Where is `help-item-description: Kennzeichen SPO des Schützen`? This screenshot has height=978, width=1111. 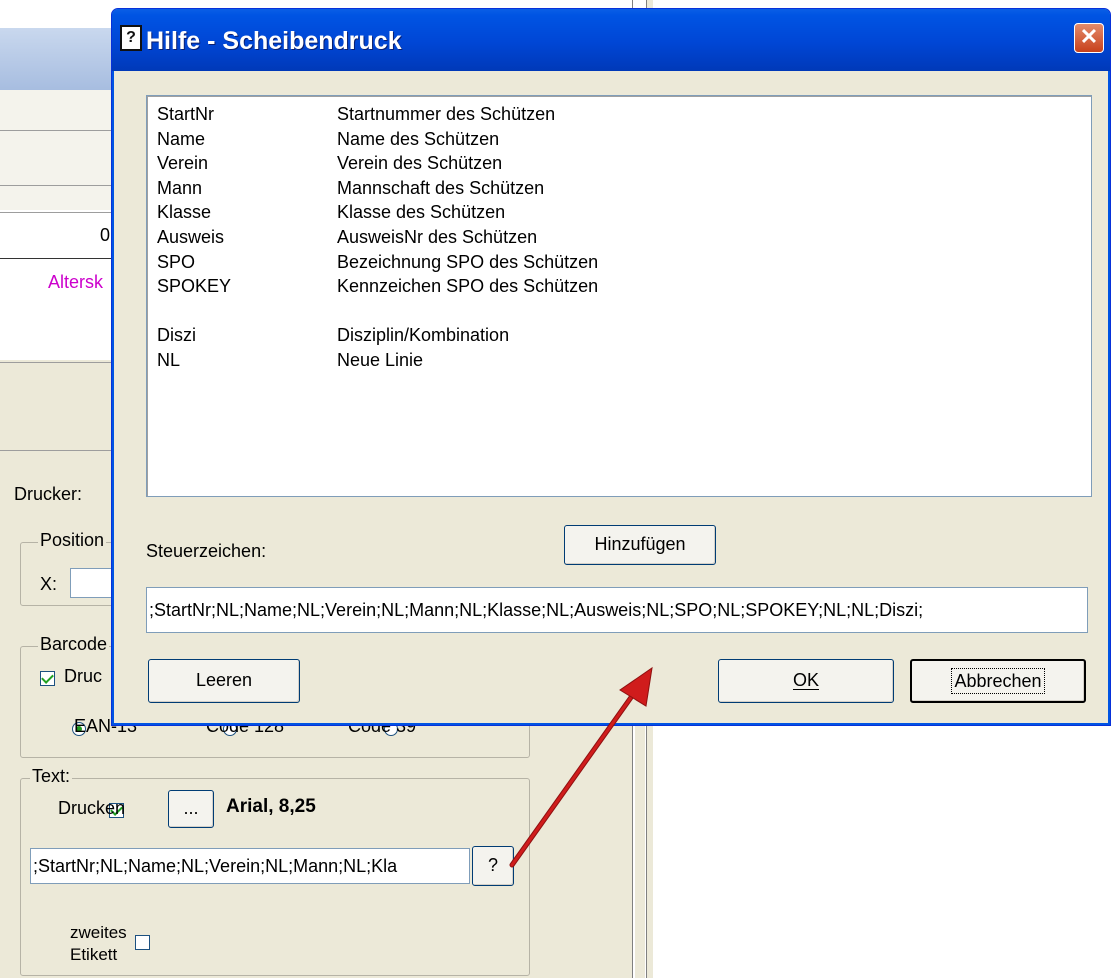
help-item-description: Kennzeichen SPO des Schützen is located at coordinates (468, 286).